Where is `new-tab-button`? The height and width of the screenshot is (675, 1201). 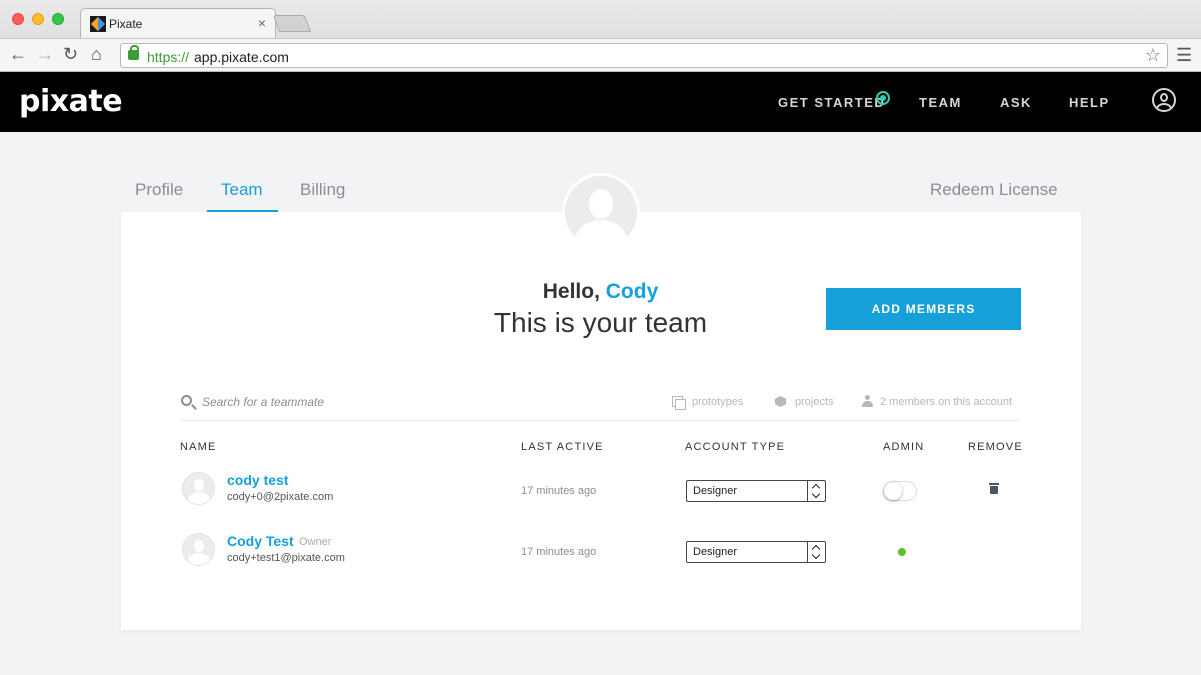
new-tab-button is located at coordinates (292, 23).